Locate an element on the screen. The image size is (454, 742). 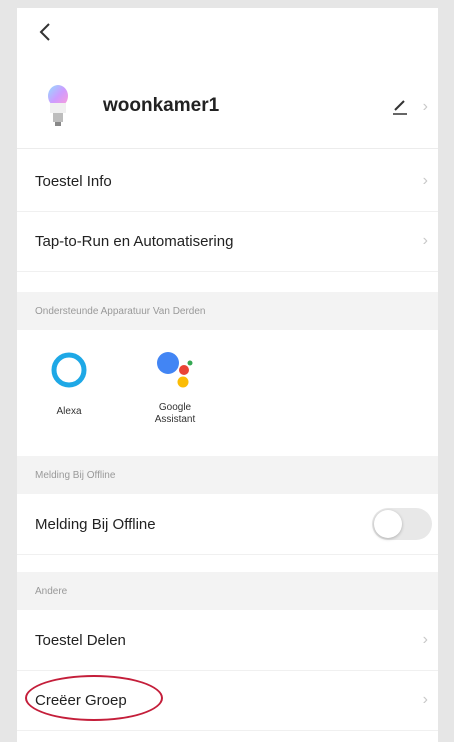
device-header-row: woonkamer1 › is located at coordinates (227, 108).